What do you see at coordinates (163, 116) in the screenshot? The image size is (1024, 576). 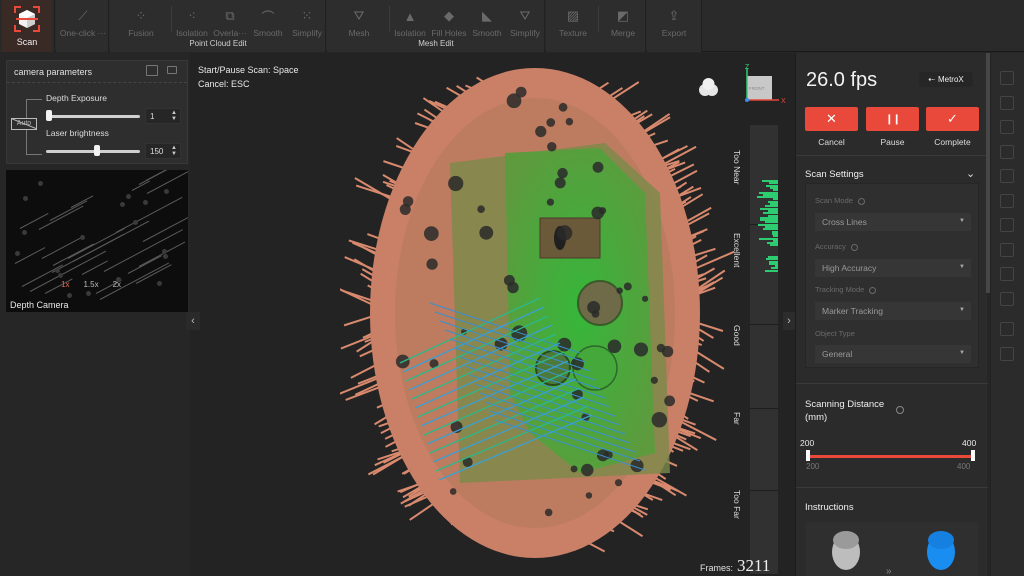 I see `depth-exposure-input: 1 ▲ ▼` at bounding box center [163, 116].